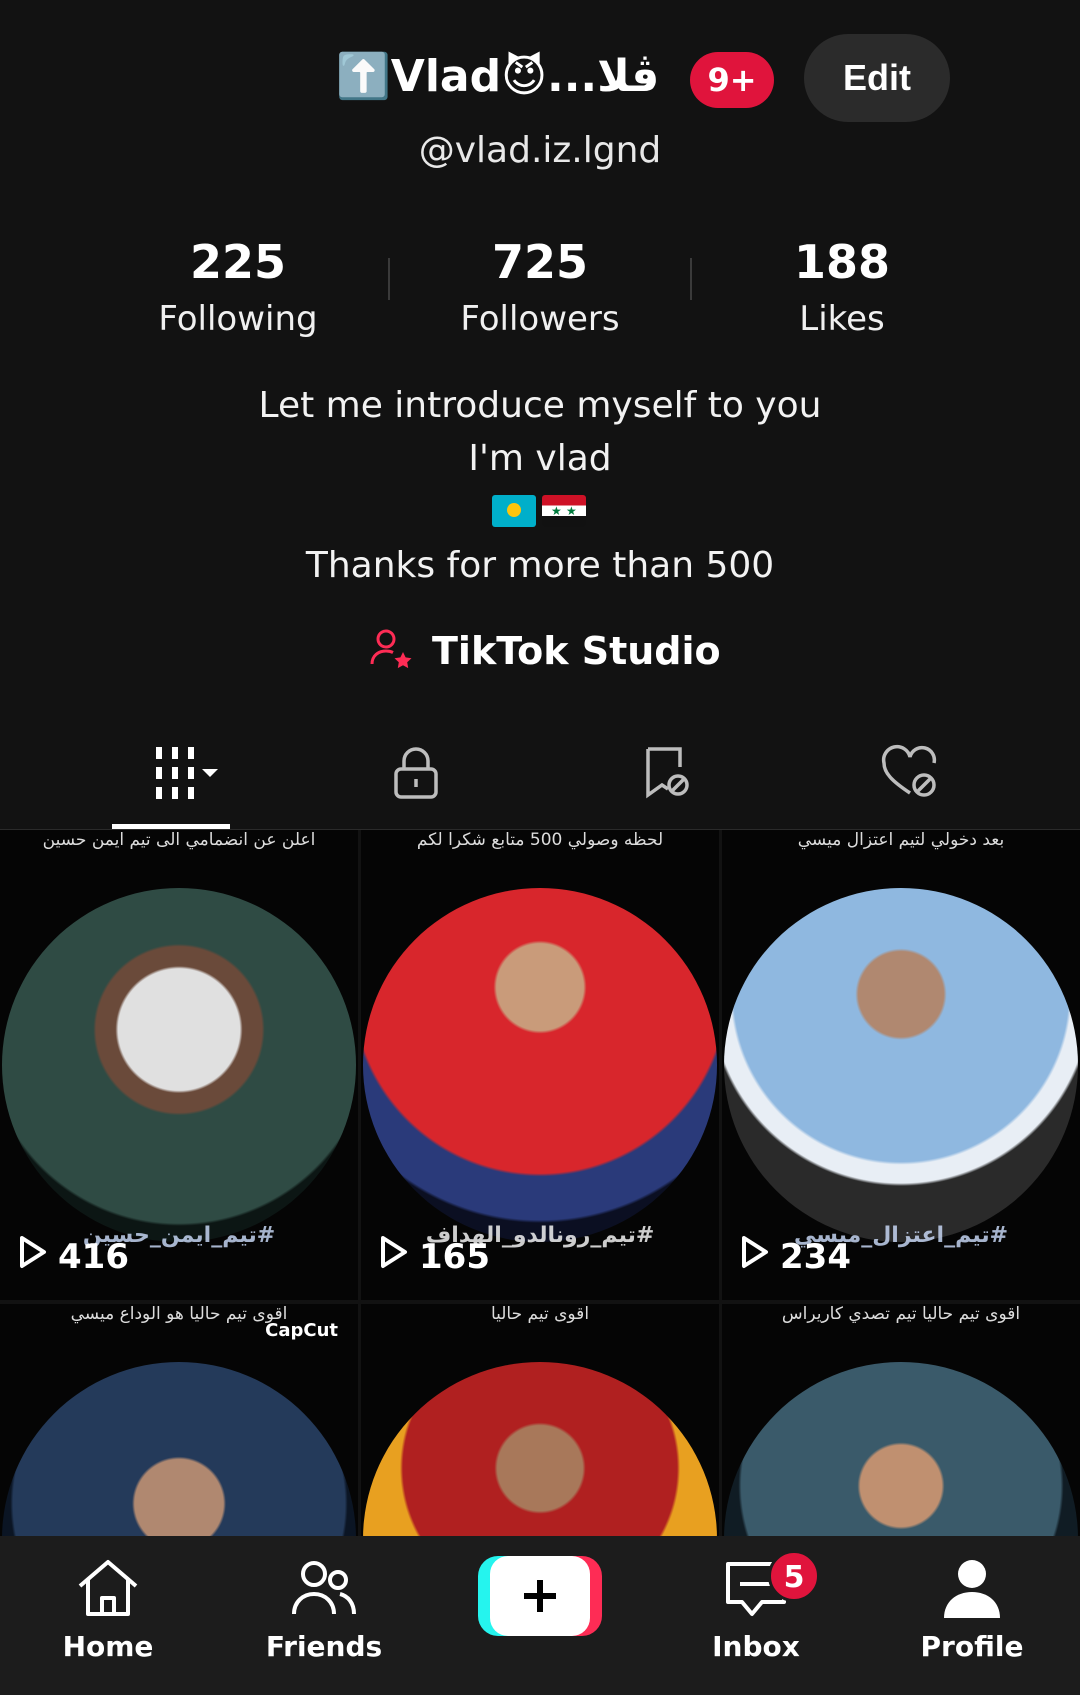  I want to click on friends-icon, so click(324, 1592).